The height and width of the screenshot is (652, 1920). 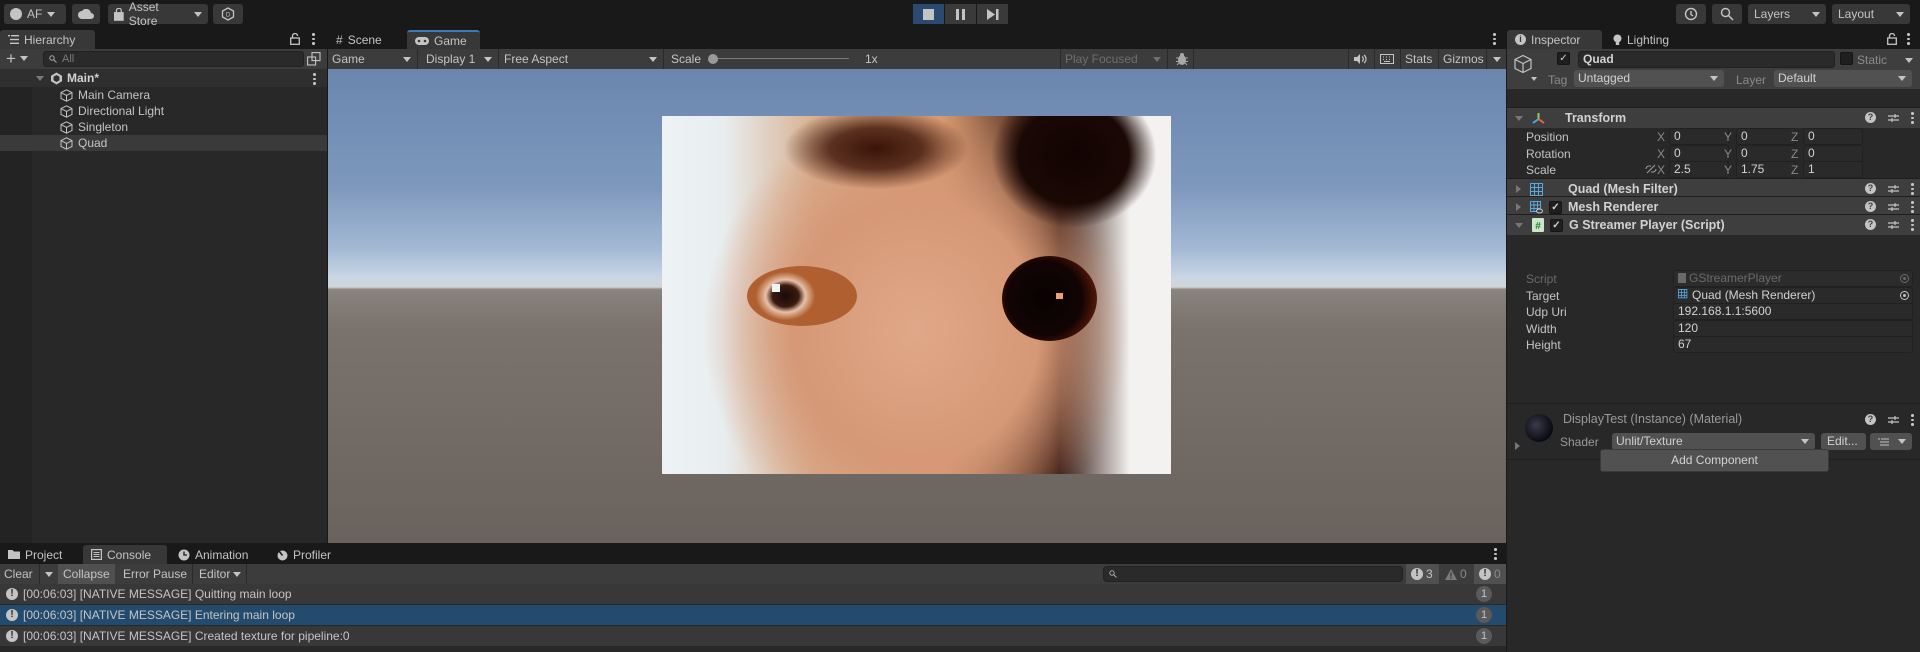 I want to click on transform-y-input: 1.75, so click(x=1766, y=169).